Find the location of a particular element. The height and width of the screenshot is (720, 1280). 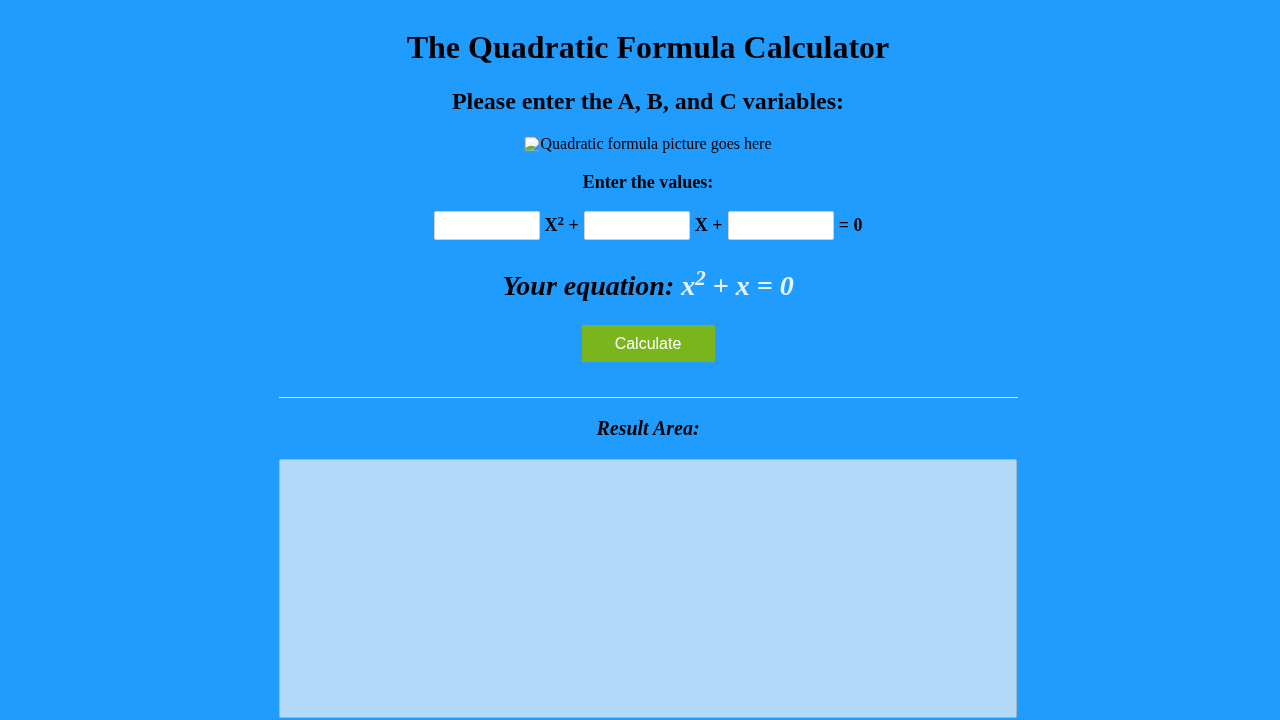

broken-image-icon is located at coordinates (532, 144).